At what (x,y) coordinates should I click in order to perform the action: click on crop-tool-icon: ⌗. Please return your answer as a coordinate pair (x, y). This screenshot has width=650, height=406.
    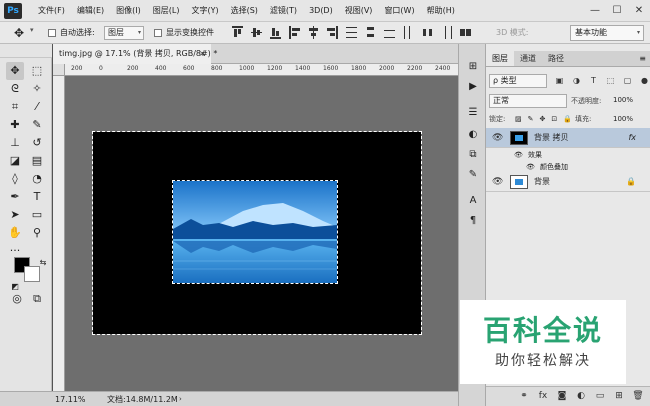
    Looking at the image, I should click on (15, 107).